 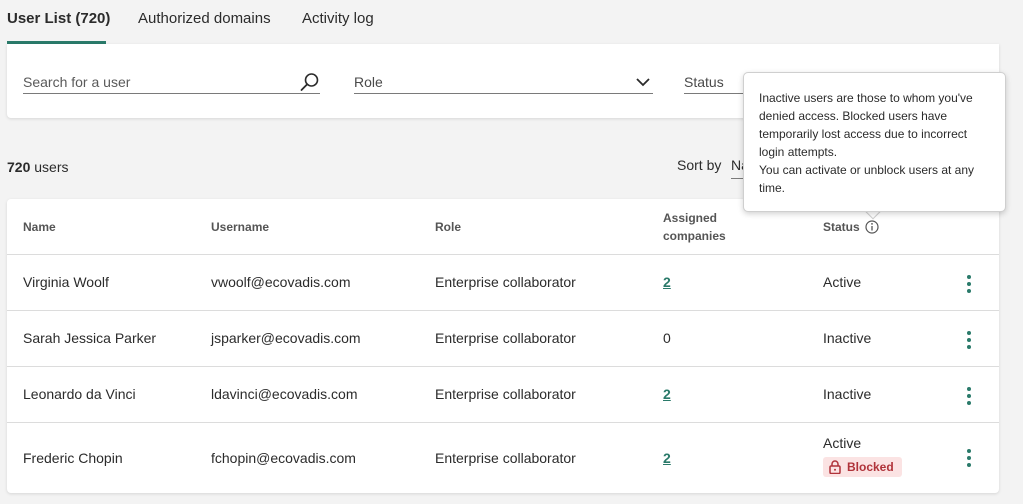 I want to click on cell-name: Virginia Woolf, so click(x=66, y=282).